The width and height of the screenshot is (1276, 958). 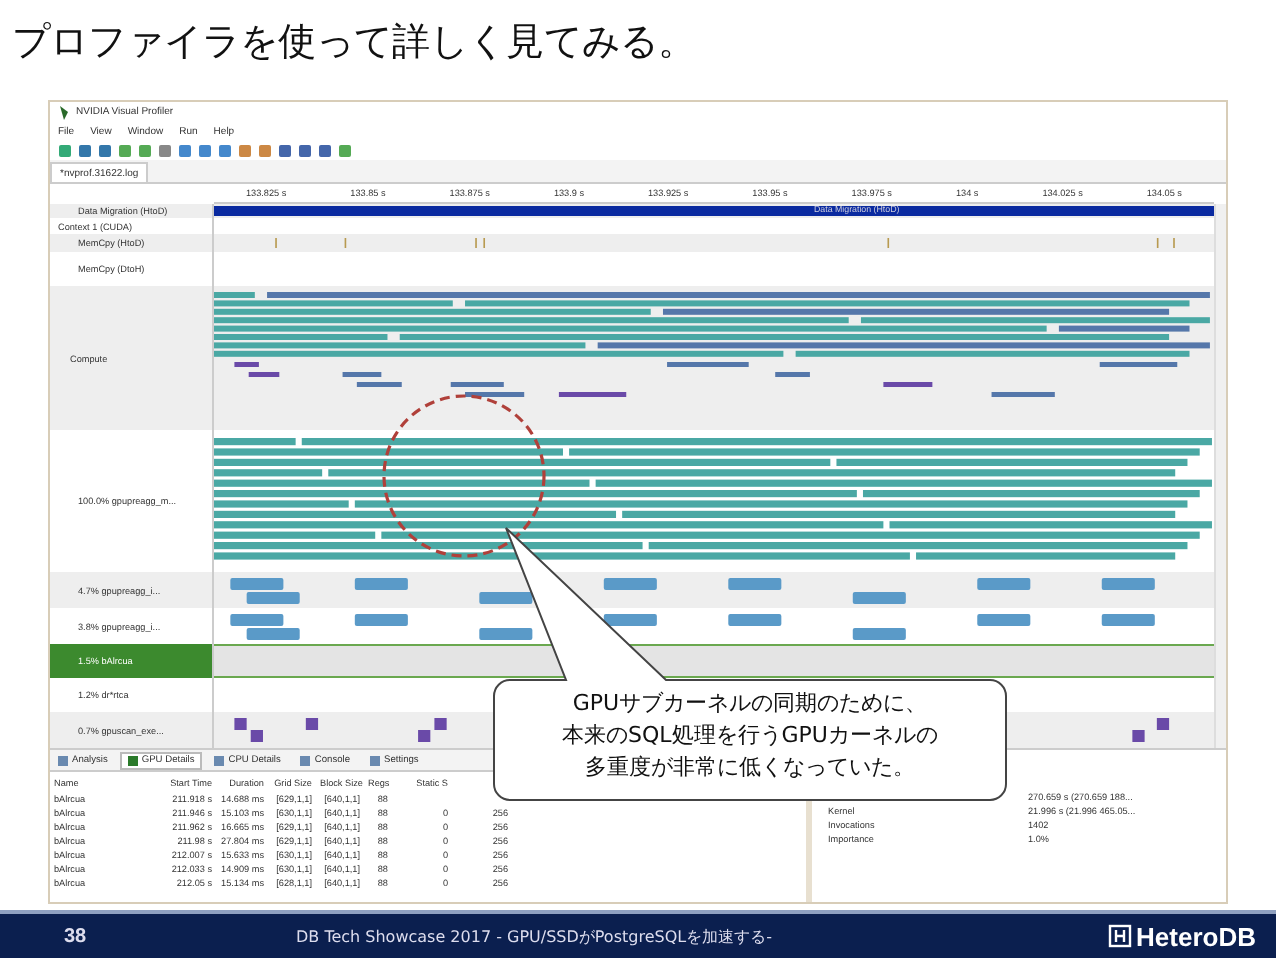 I want to click on footer-text: DB Tech Showcase 2017 - GPU/SSDがPostgreSQLを加速する-, so click(x=535, y=936).